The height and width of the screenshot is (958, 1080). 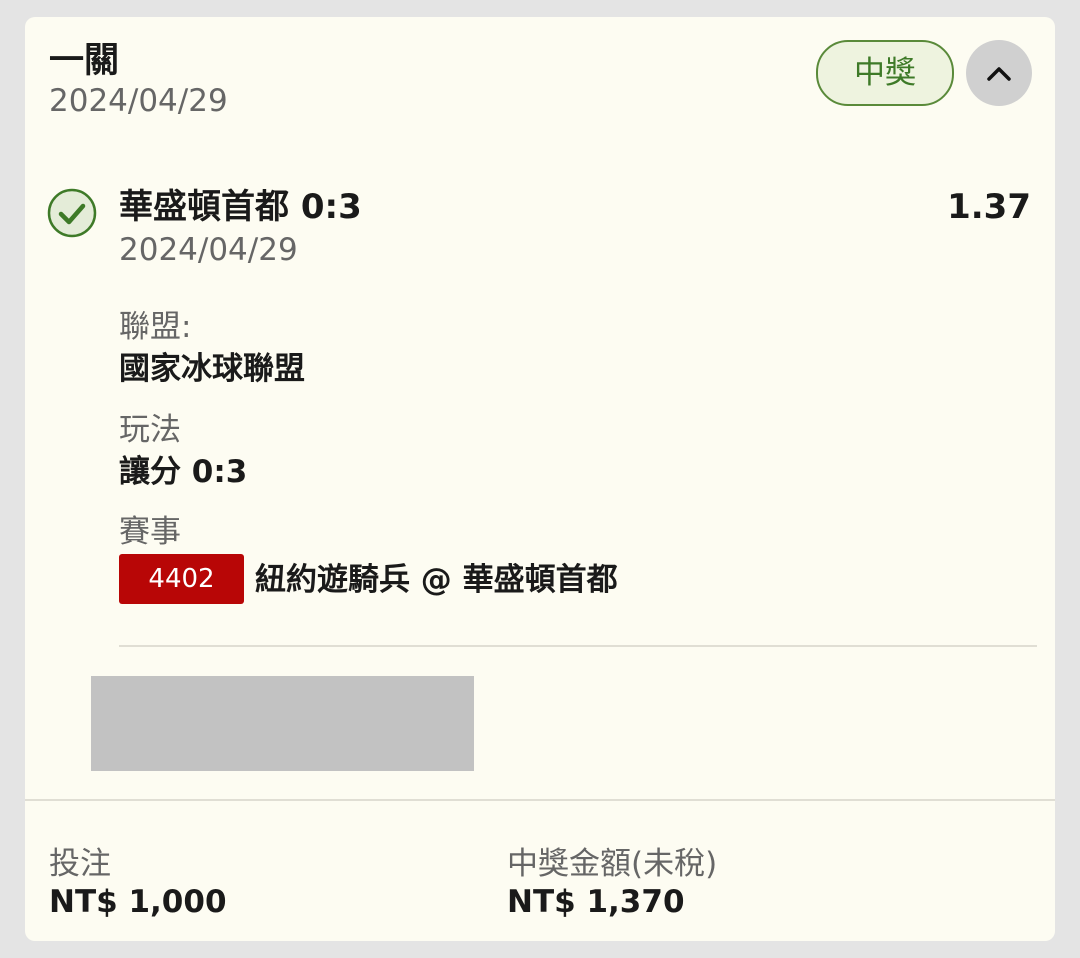 I want to click on play-value: 讓分 0:3, so click(x=183, y=472).